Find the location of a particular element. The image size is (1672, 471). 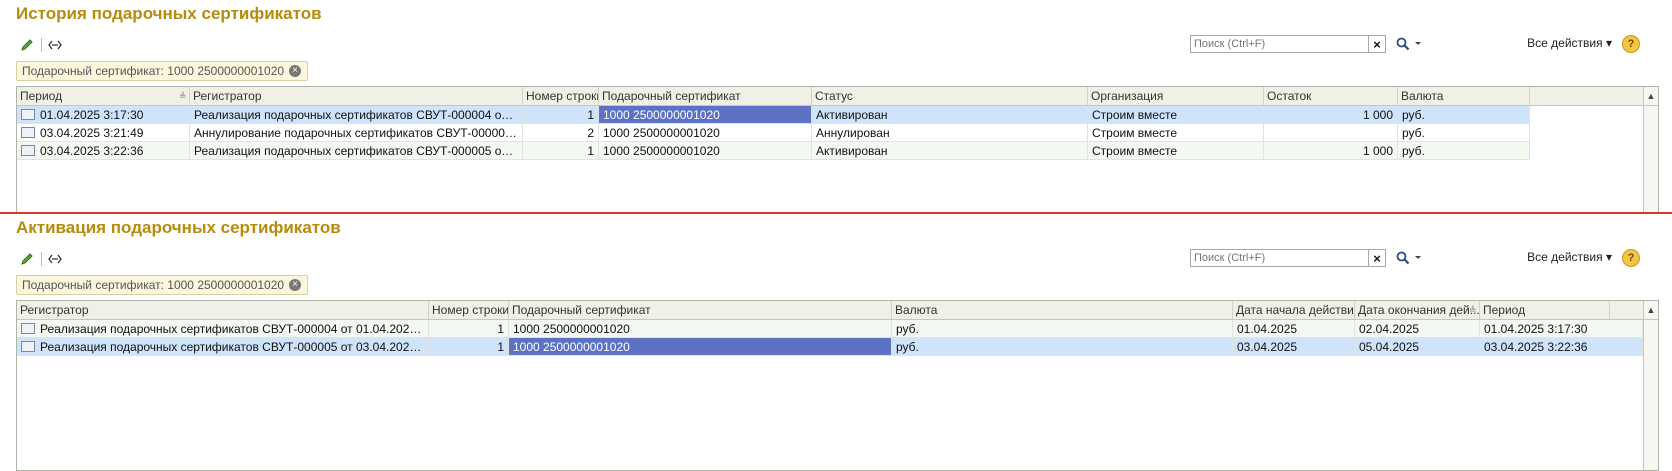

period-text: 03.04.2025 3:21:49 is located at coordinates (92, 133).